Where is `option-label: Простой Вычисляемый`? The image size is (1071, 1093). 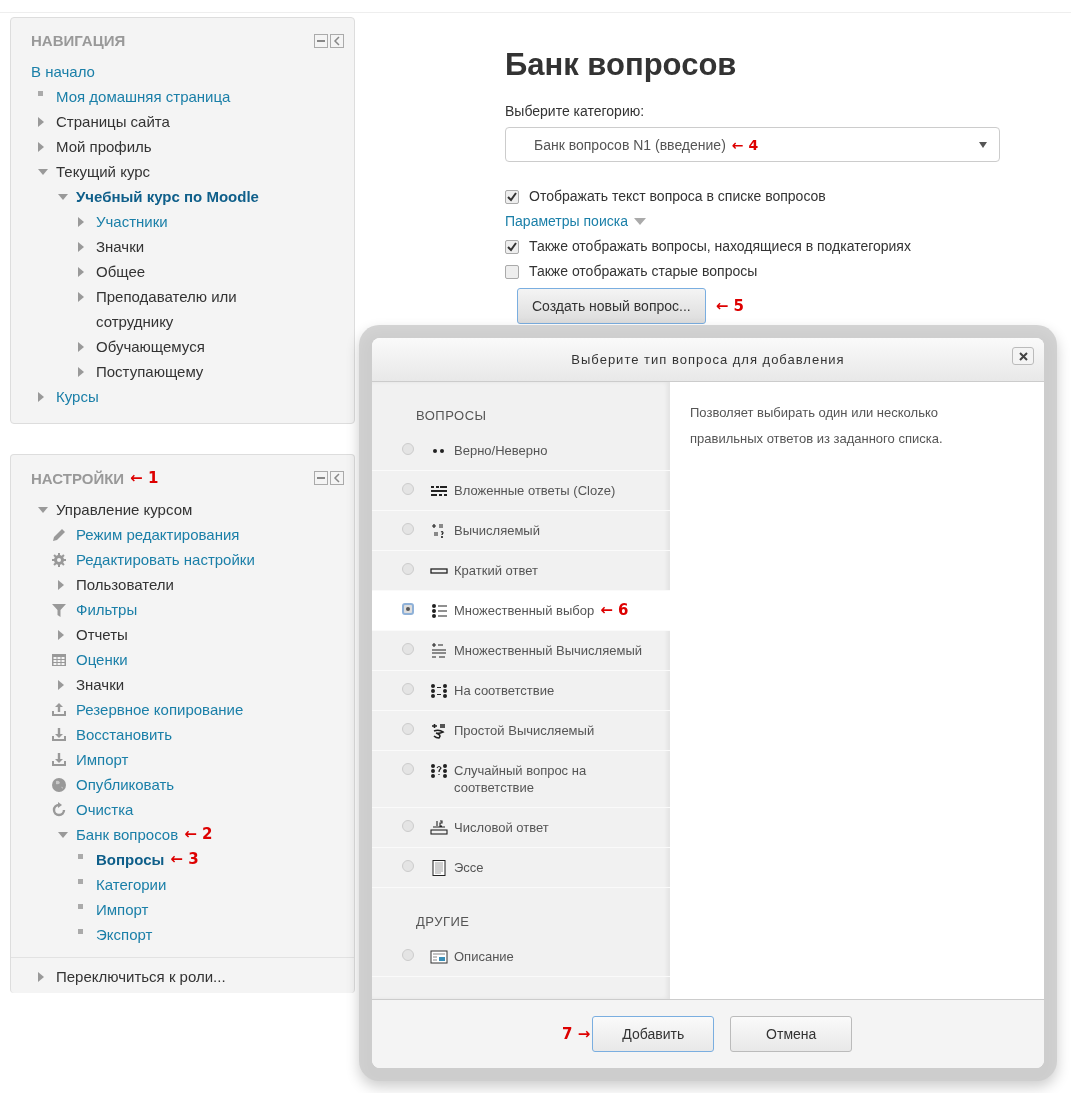 option-label: Простой Вычисляемый is located at coordinates (524, 730).